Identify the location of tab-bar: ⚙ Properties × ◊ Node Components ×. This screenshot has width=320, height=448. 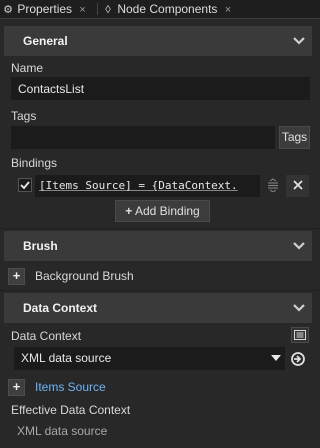
(160, 9).